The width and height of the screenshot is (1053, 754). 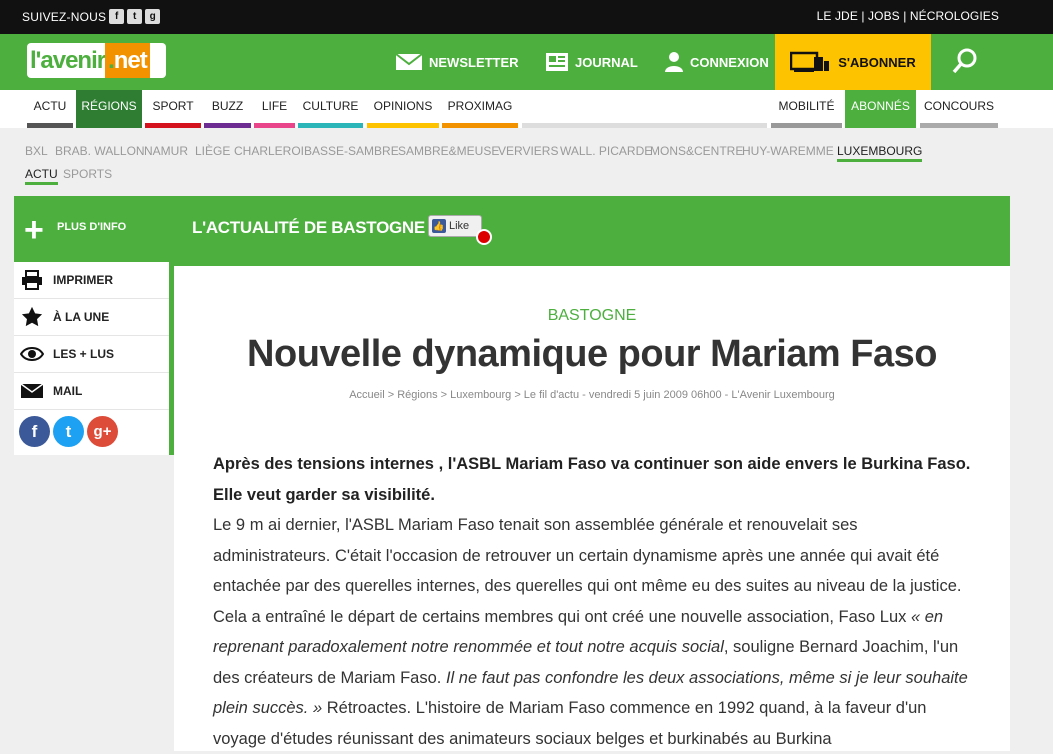 I want to click on connexion-link: CONNEXION, so click(x=716, y=62).